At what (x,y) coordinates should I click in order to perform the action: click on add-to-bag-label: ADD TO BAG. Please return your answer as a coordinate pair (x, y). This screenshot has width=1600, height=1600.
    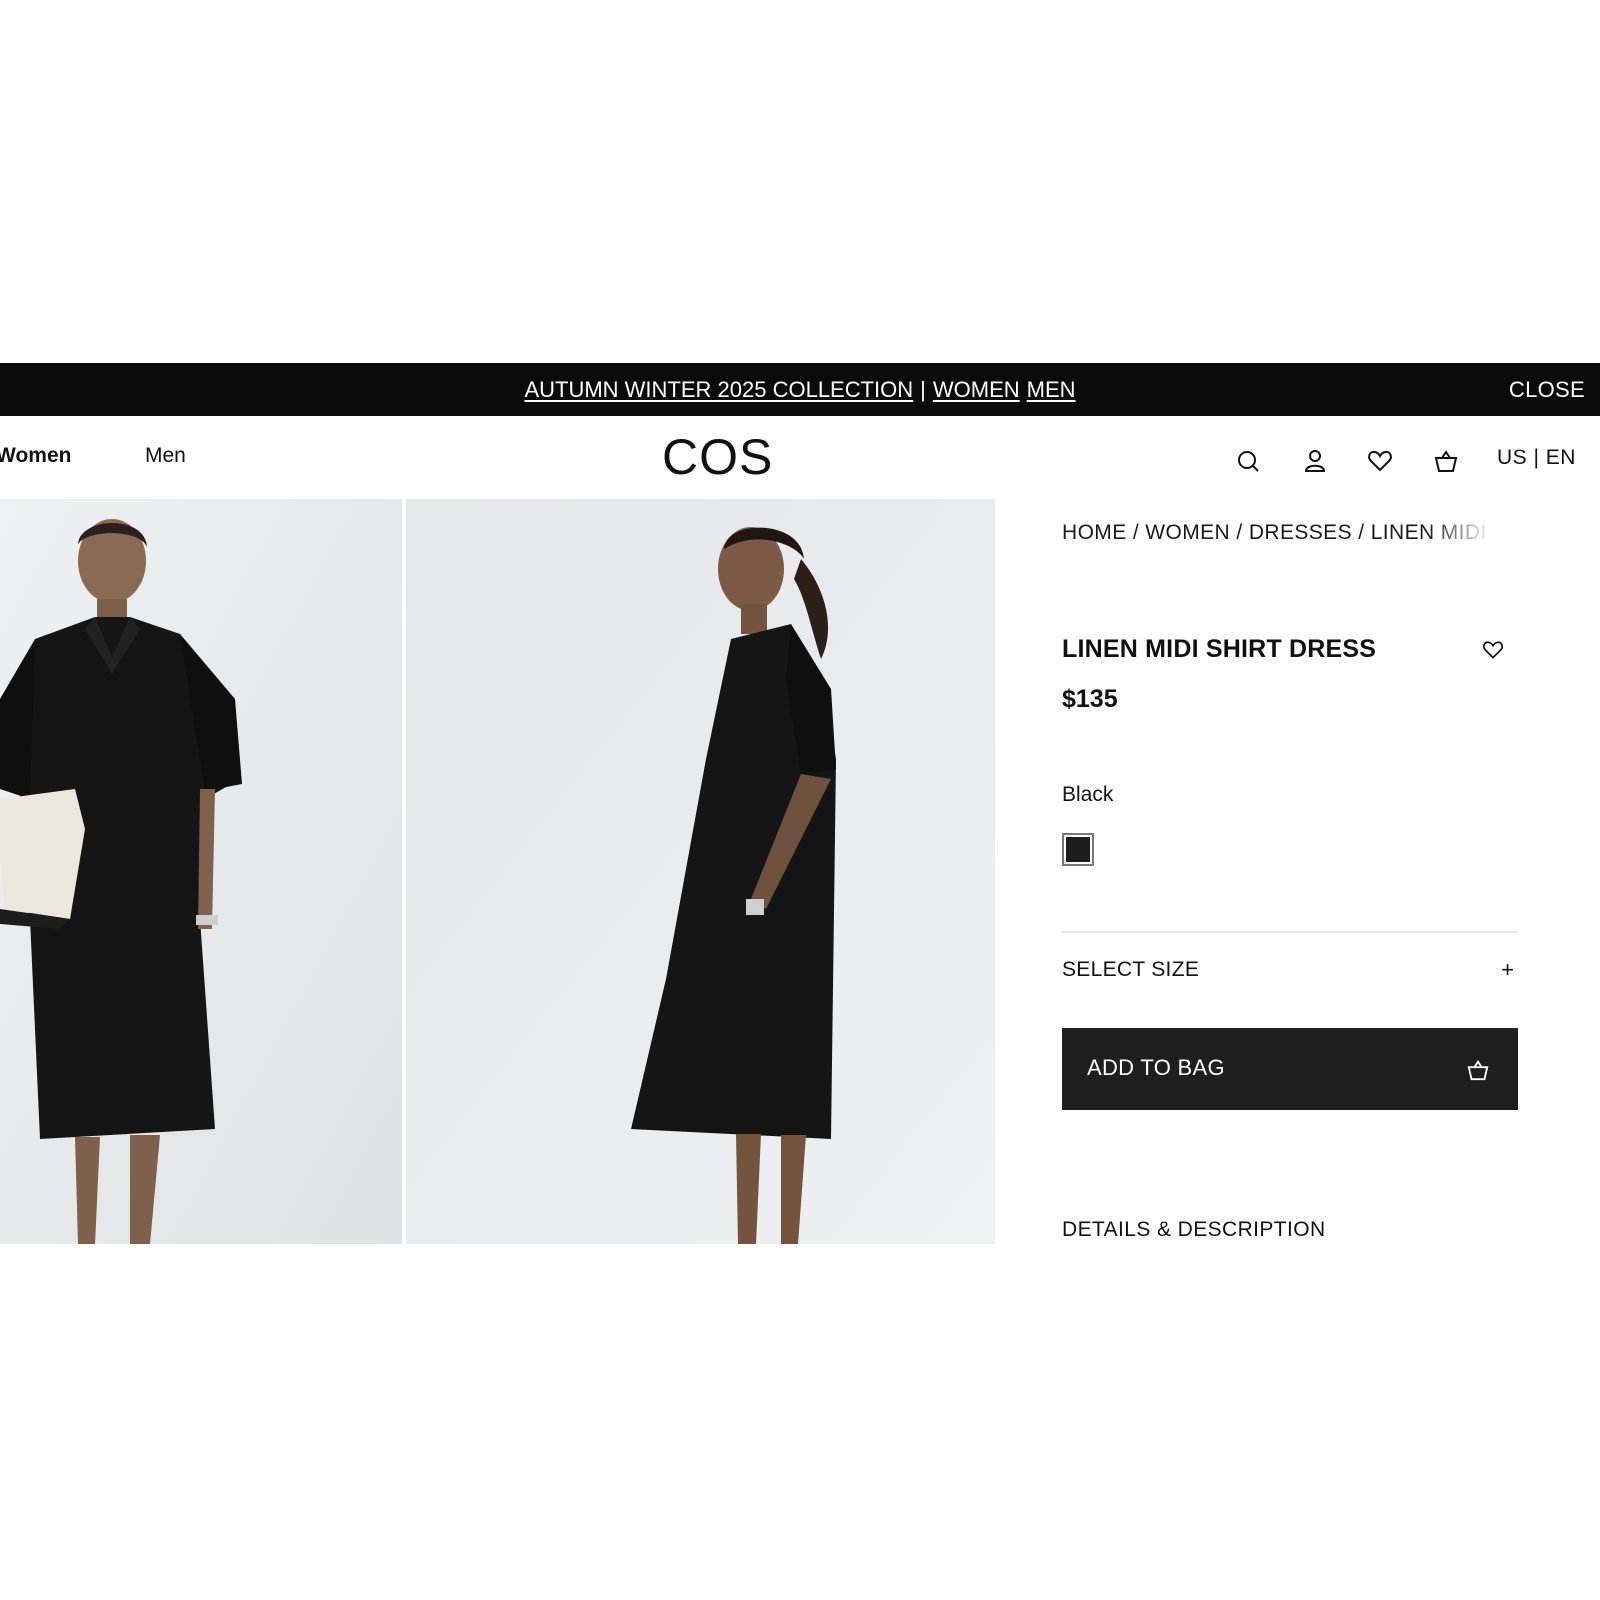
    Looking at the image, I should click on (1156, 1067).